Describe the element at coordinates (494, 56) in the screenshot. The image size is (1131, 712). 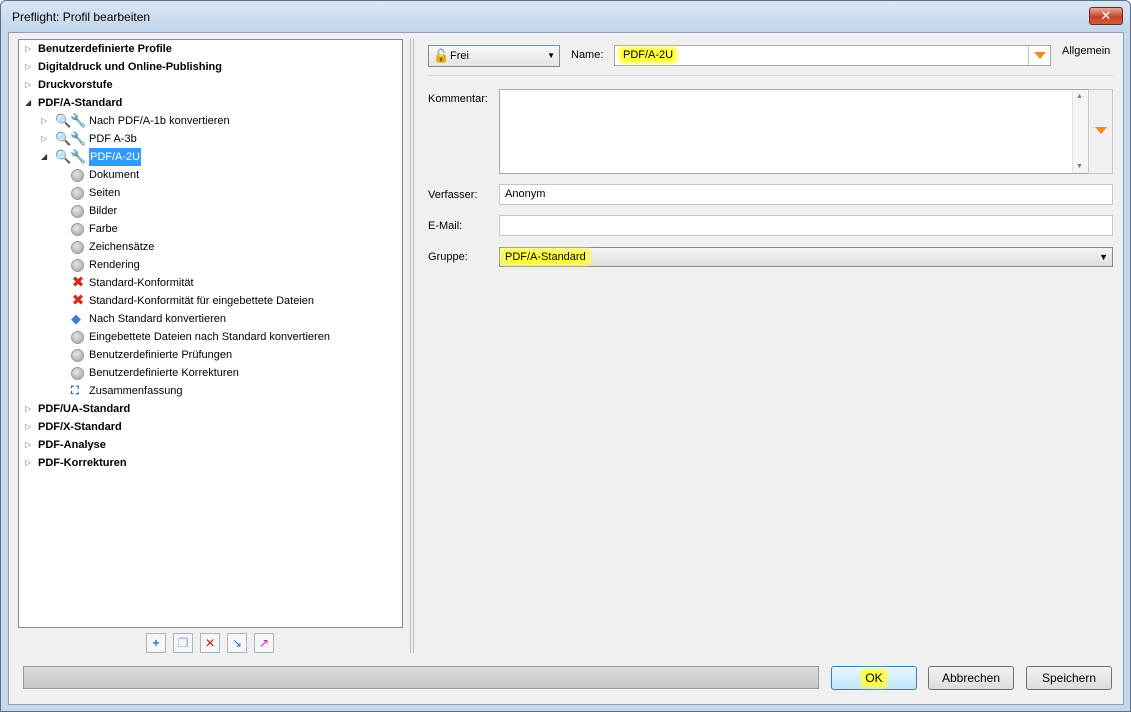
I see `lock-dropdown: 🔓 Frei ▼` at that location.